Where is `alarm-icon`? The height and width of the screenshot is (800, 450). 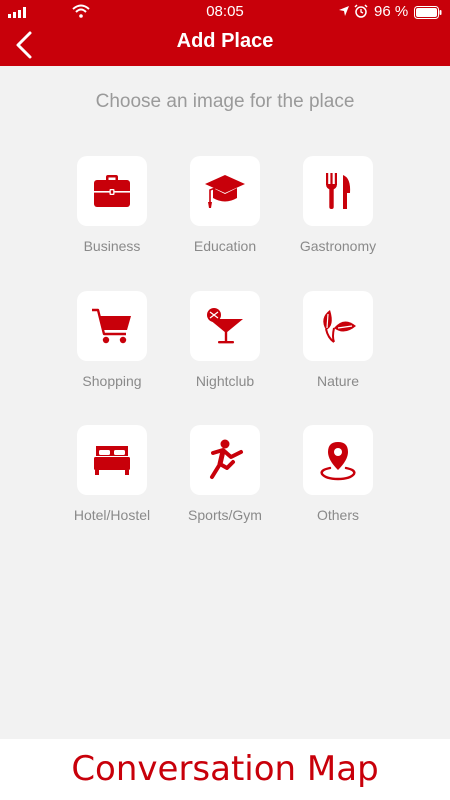
alarm-icon is located at coordinates (361, 11).